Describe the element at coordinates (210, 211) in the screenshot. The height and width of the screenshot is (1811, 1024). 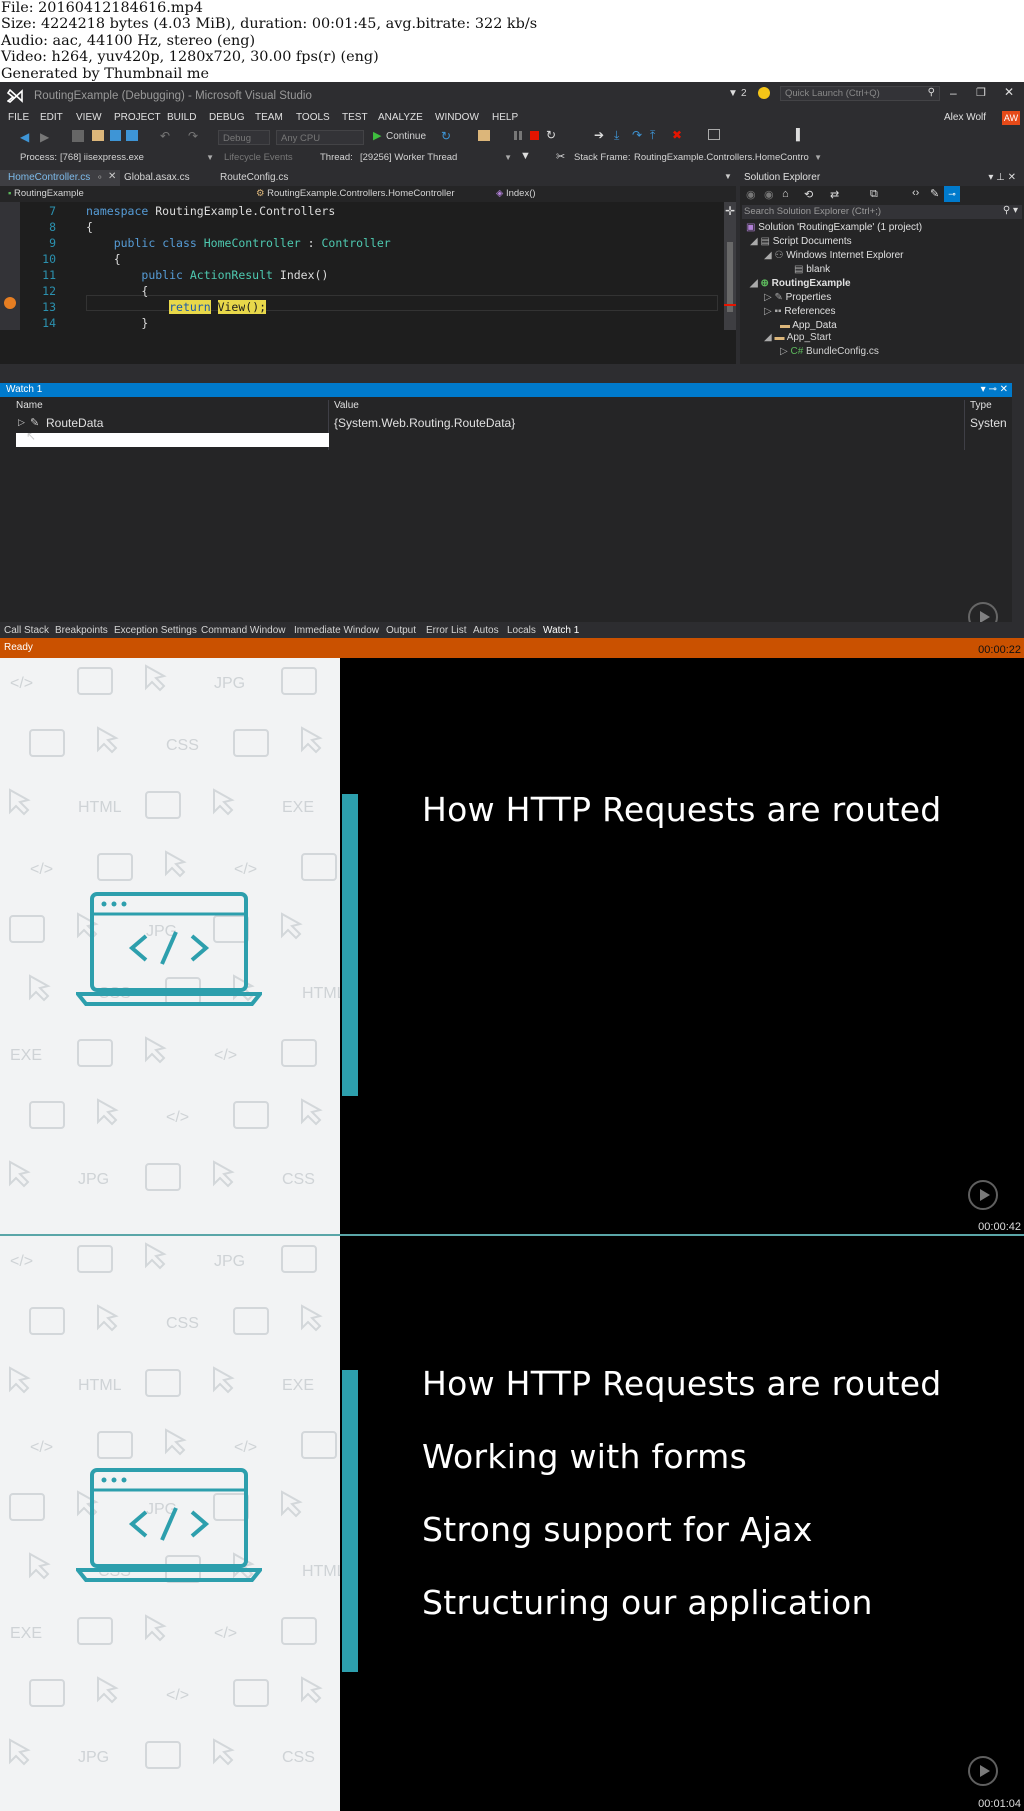
I see `code-line: namespace RoutingExample.Controllers` at that location.